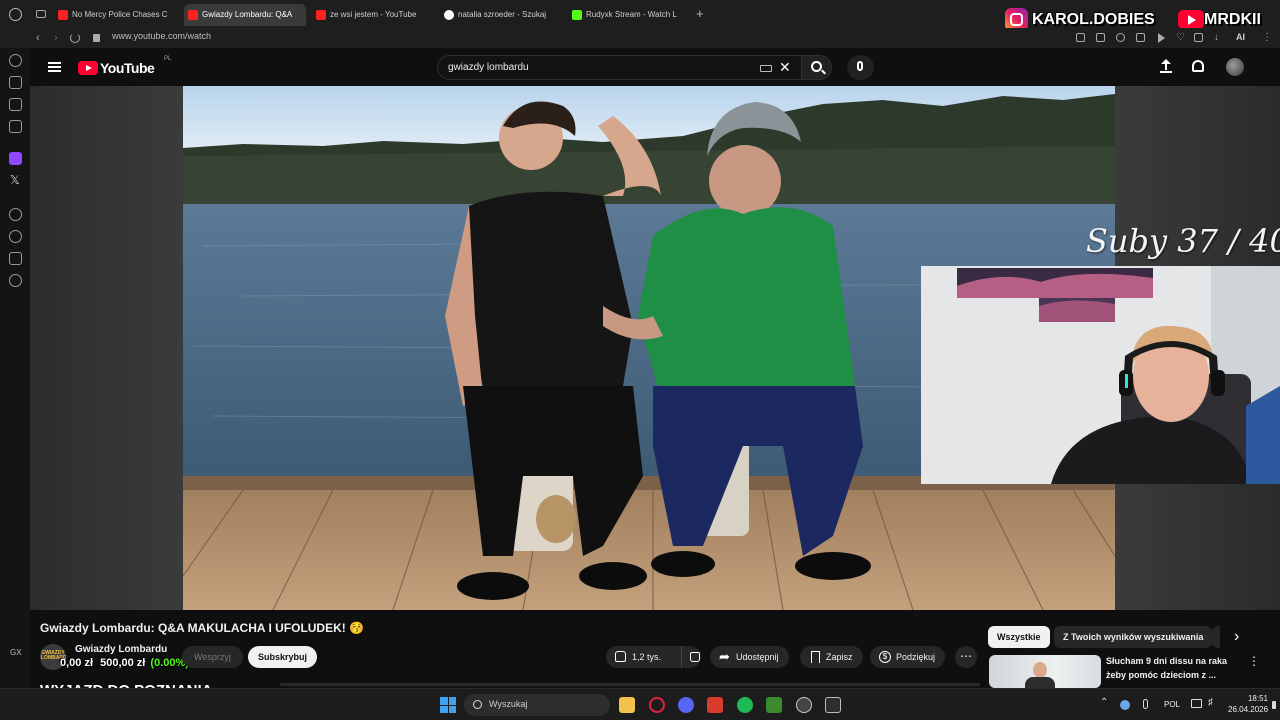  Describe the element at coordinates (631, 14) in the screenshot. I see `tab-label: Rudyxk Stream - Watch L` at that location.